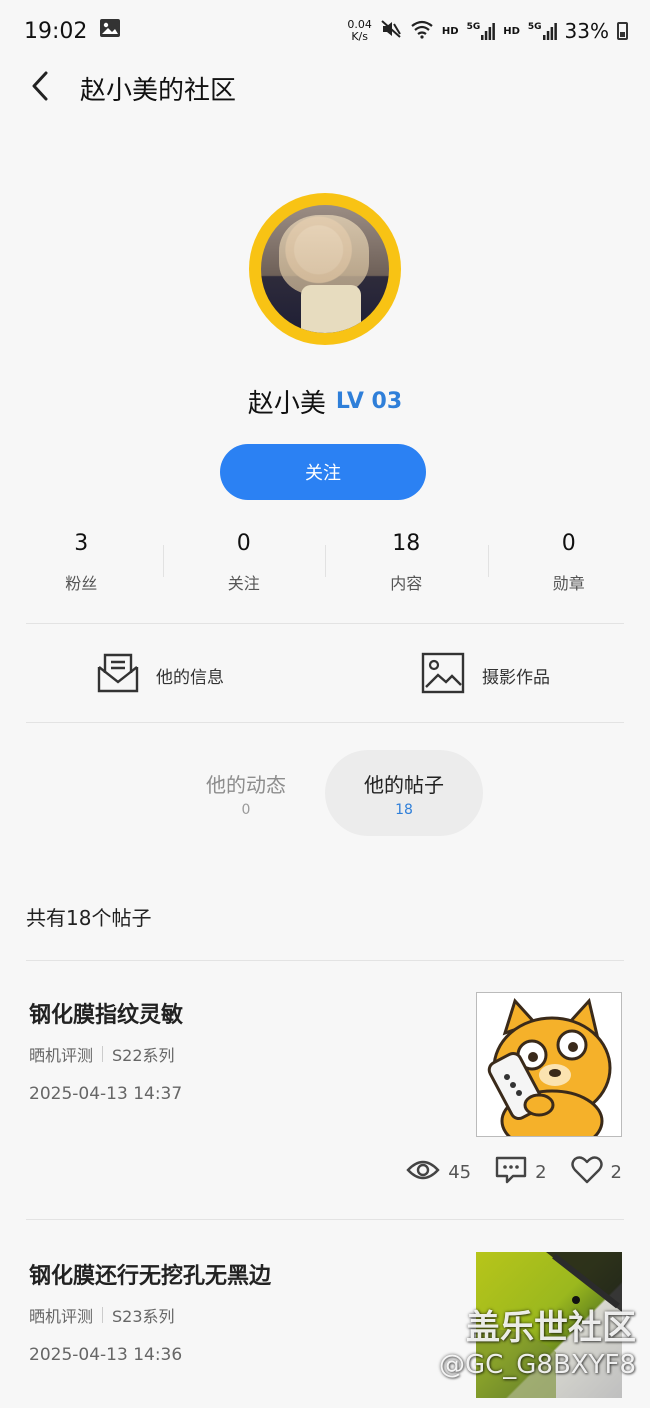 This screenshot has height=1408, width=650. What do you see at coordinates (143, 1316) in the screenshot?
I see `post-series: S23系列` at bounding box center [143, 1316].